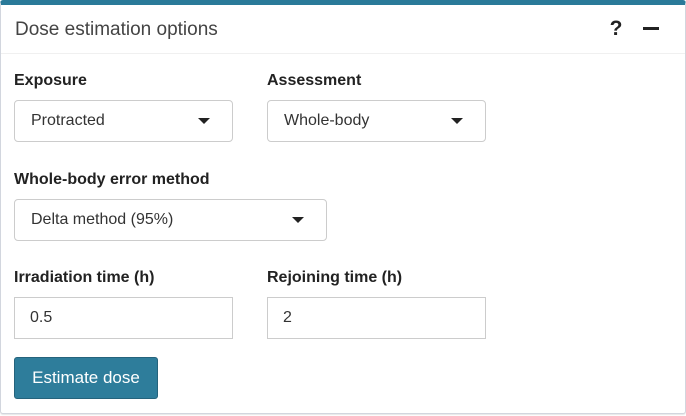 The image size is (686, 416). What do you see at coordinates (314, 80) in the screenshot?
I see `assessment-label: Assessment` at bounding box center [314, 80].